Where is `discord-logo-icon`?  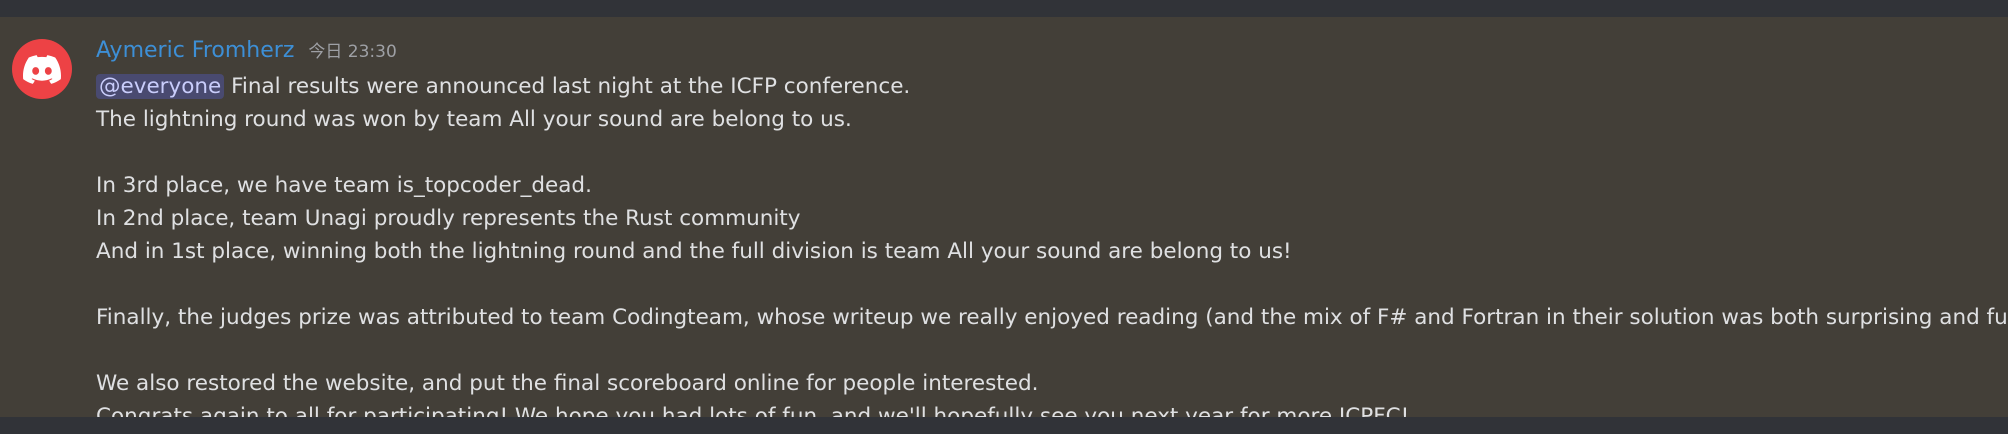 discord-logo-icon is located at coordinates (42, 69).